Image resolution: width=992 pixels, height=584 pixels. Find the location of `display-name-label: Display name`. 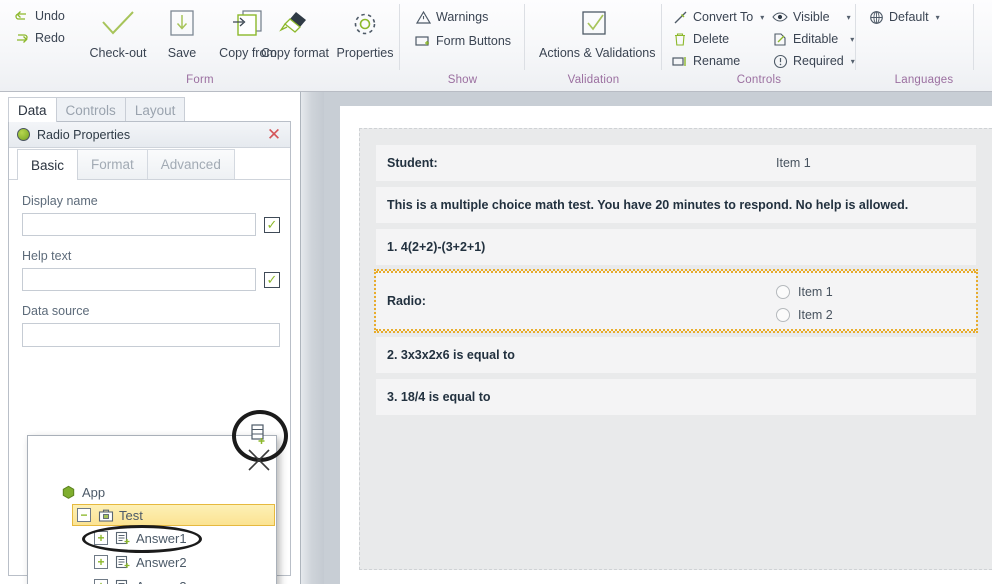

display-name-label: Display name is located at coordinates (60, 201).